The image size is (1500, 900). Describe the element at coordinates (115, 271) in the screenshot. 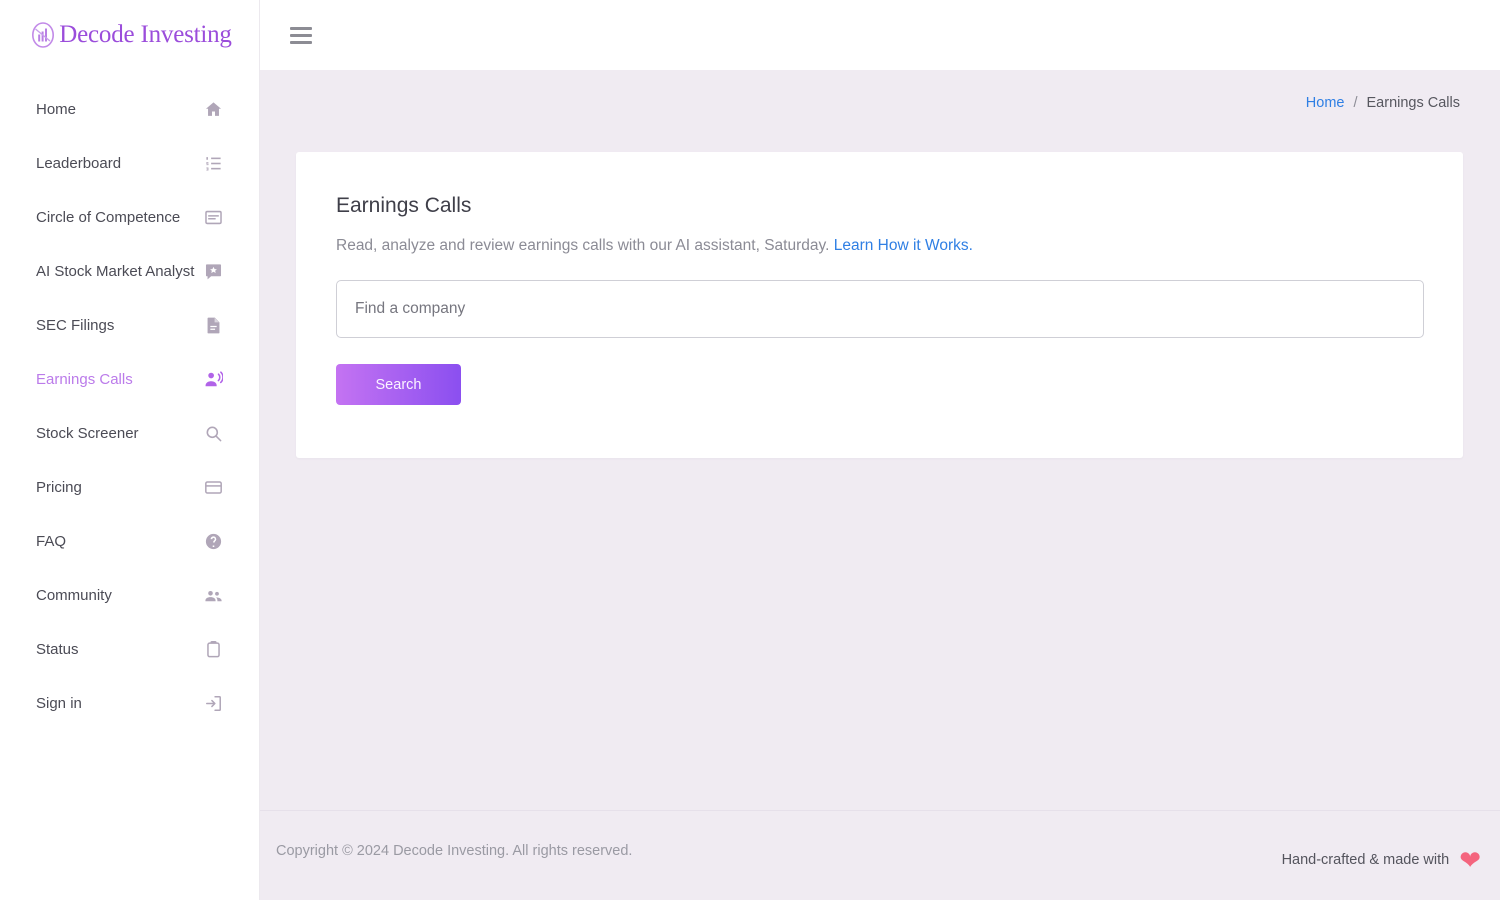

I see `sidebar-item-label: AI Stock Market Analyst` at that location.